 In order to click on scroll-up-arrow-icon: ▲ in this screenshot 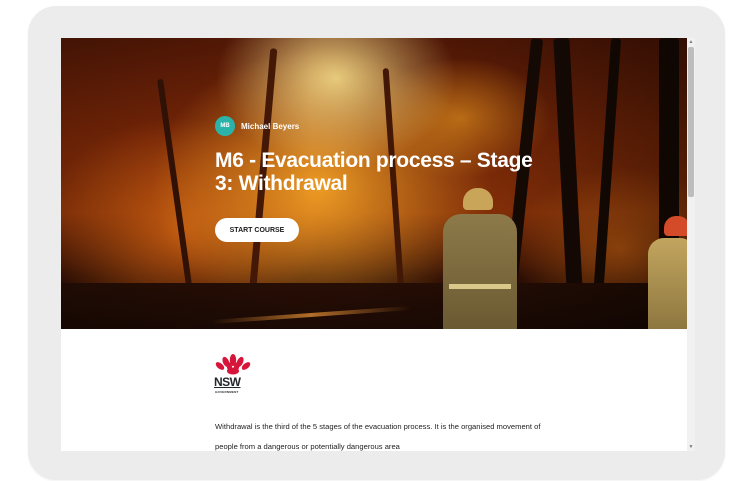, I will do `click(691, 42)`.